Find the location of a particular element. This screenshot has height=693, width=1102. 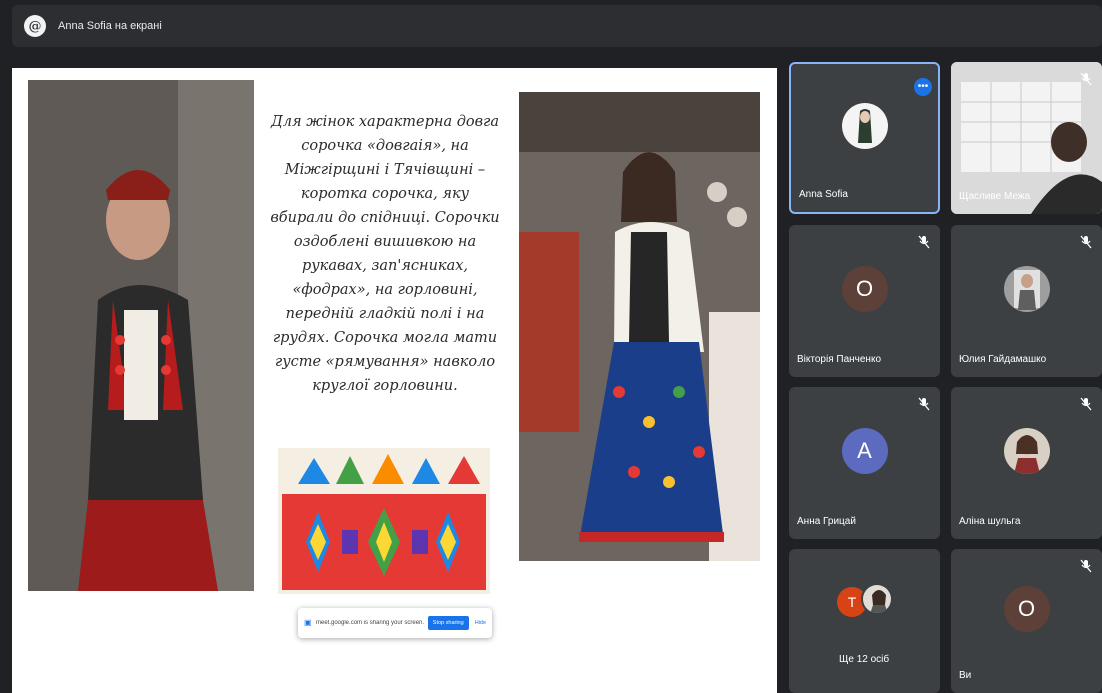

presenter-bar: @ Anna Sofia на екрані is located at coordinates (557, 26).